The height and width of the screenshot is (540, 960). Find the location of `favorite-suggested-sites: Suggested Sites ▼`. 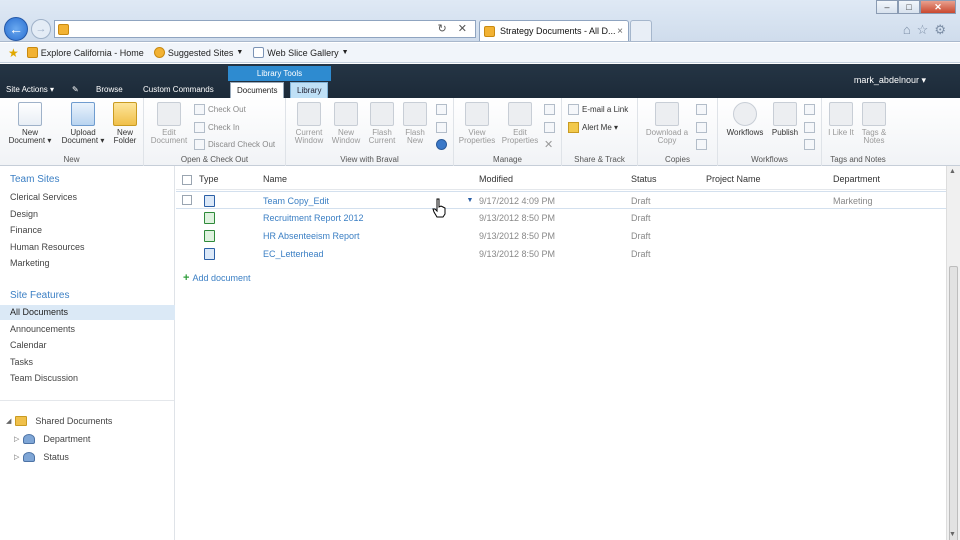

favorite-suggested-sites: Suggested Sites ▼ is located at coordinates (198, 52).